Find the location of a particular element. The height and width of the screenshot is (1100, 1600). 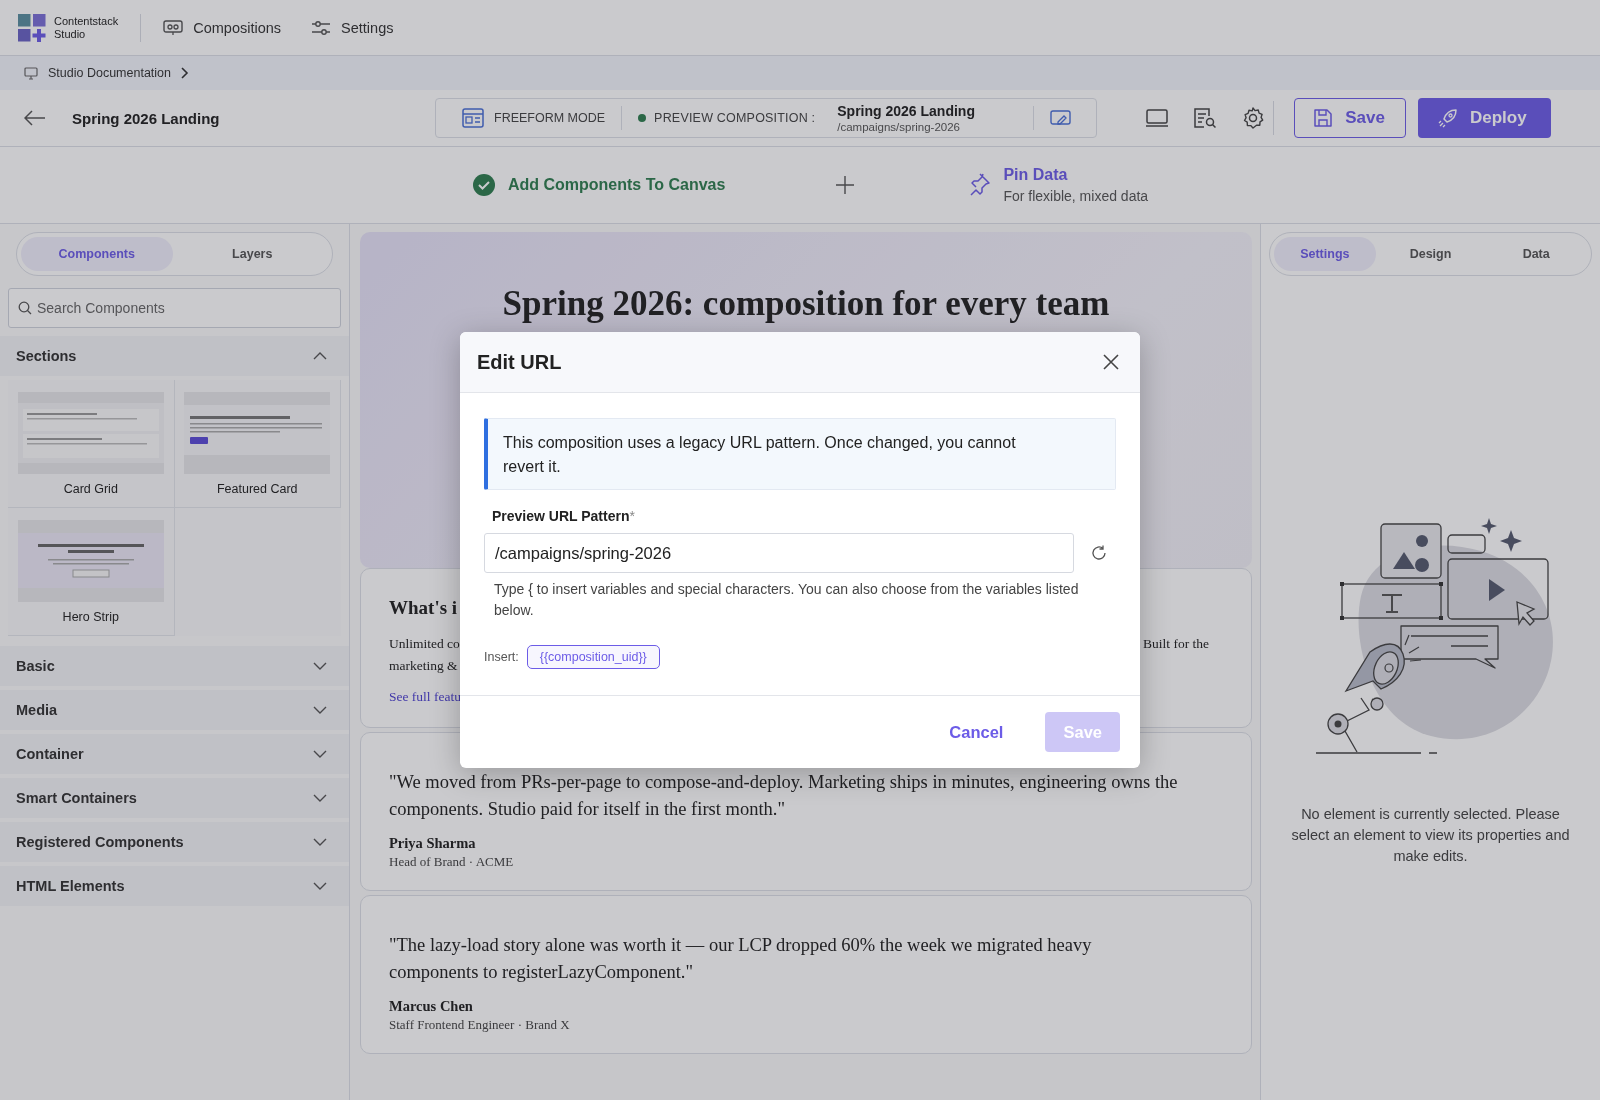

card-text: marketing & is located at coordinates (423, 666).